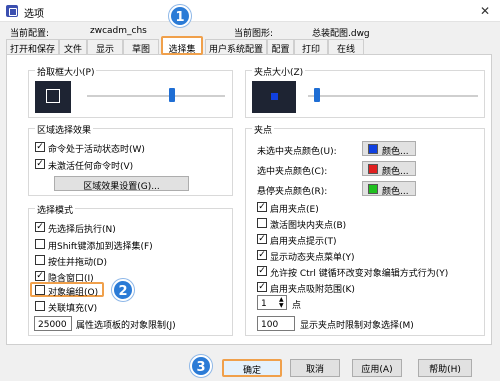 This screenshot has height=381, width=500. I want to click on cancel-button: 取消, so click(315, 368).